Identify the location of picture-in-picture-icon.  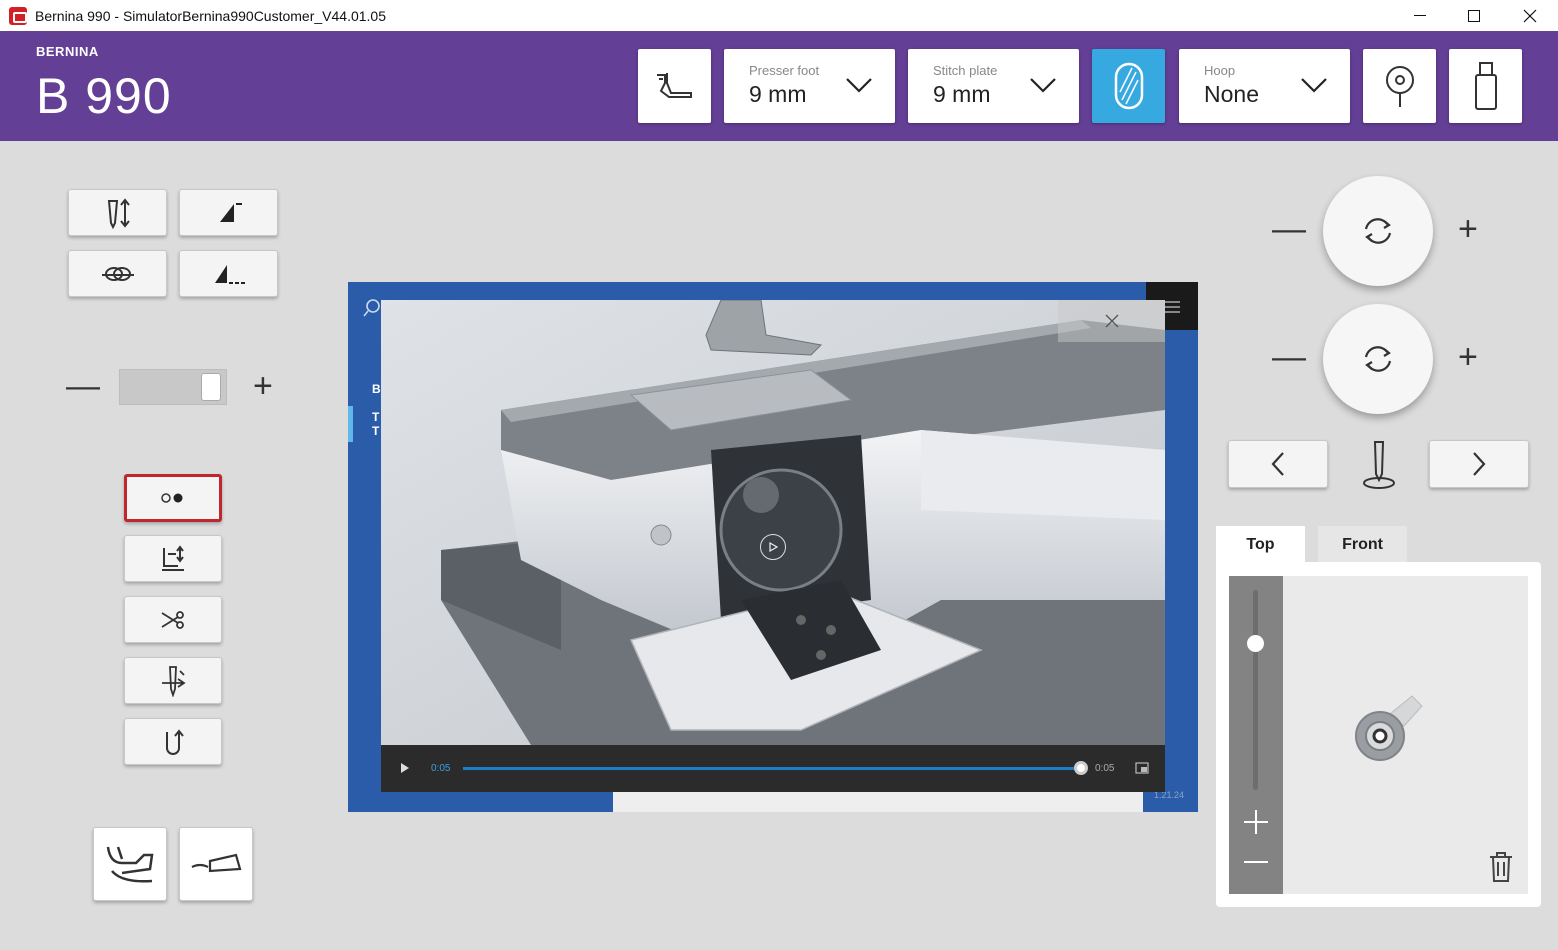
(1142, 768).